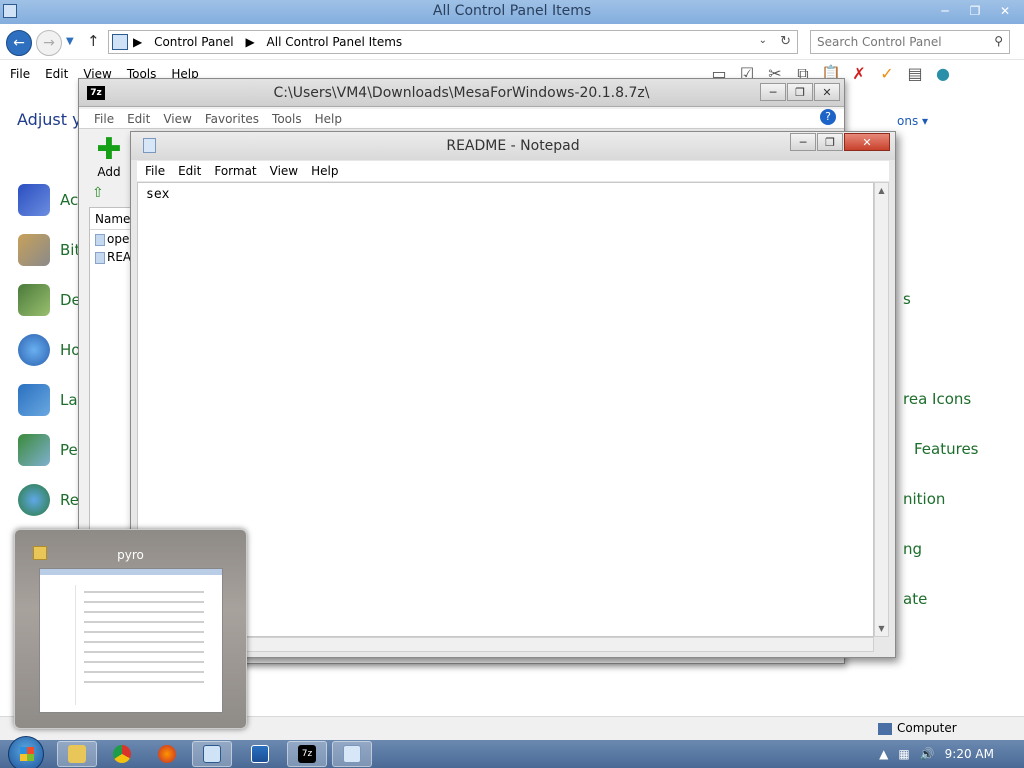  What do you see at coordinates (212, 754) in the screenshot?
I see `taskbar-control-panel` at bounding box center [212, 754].